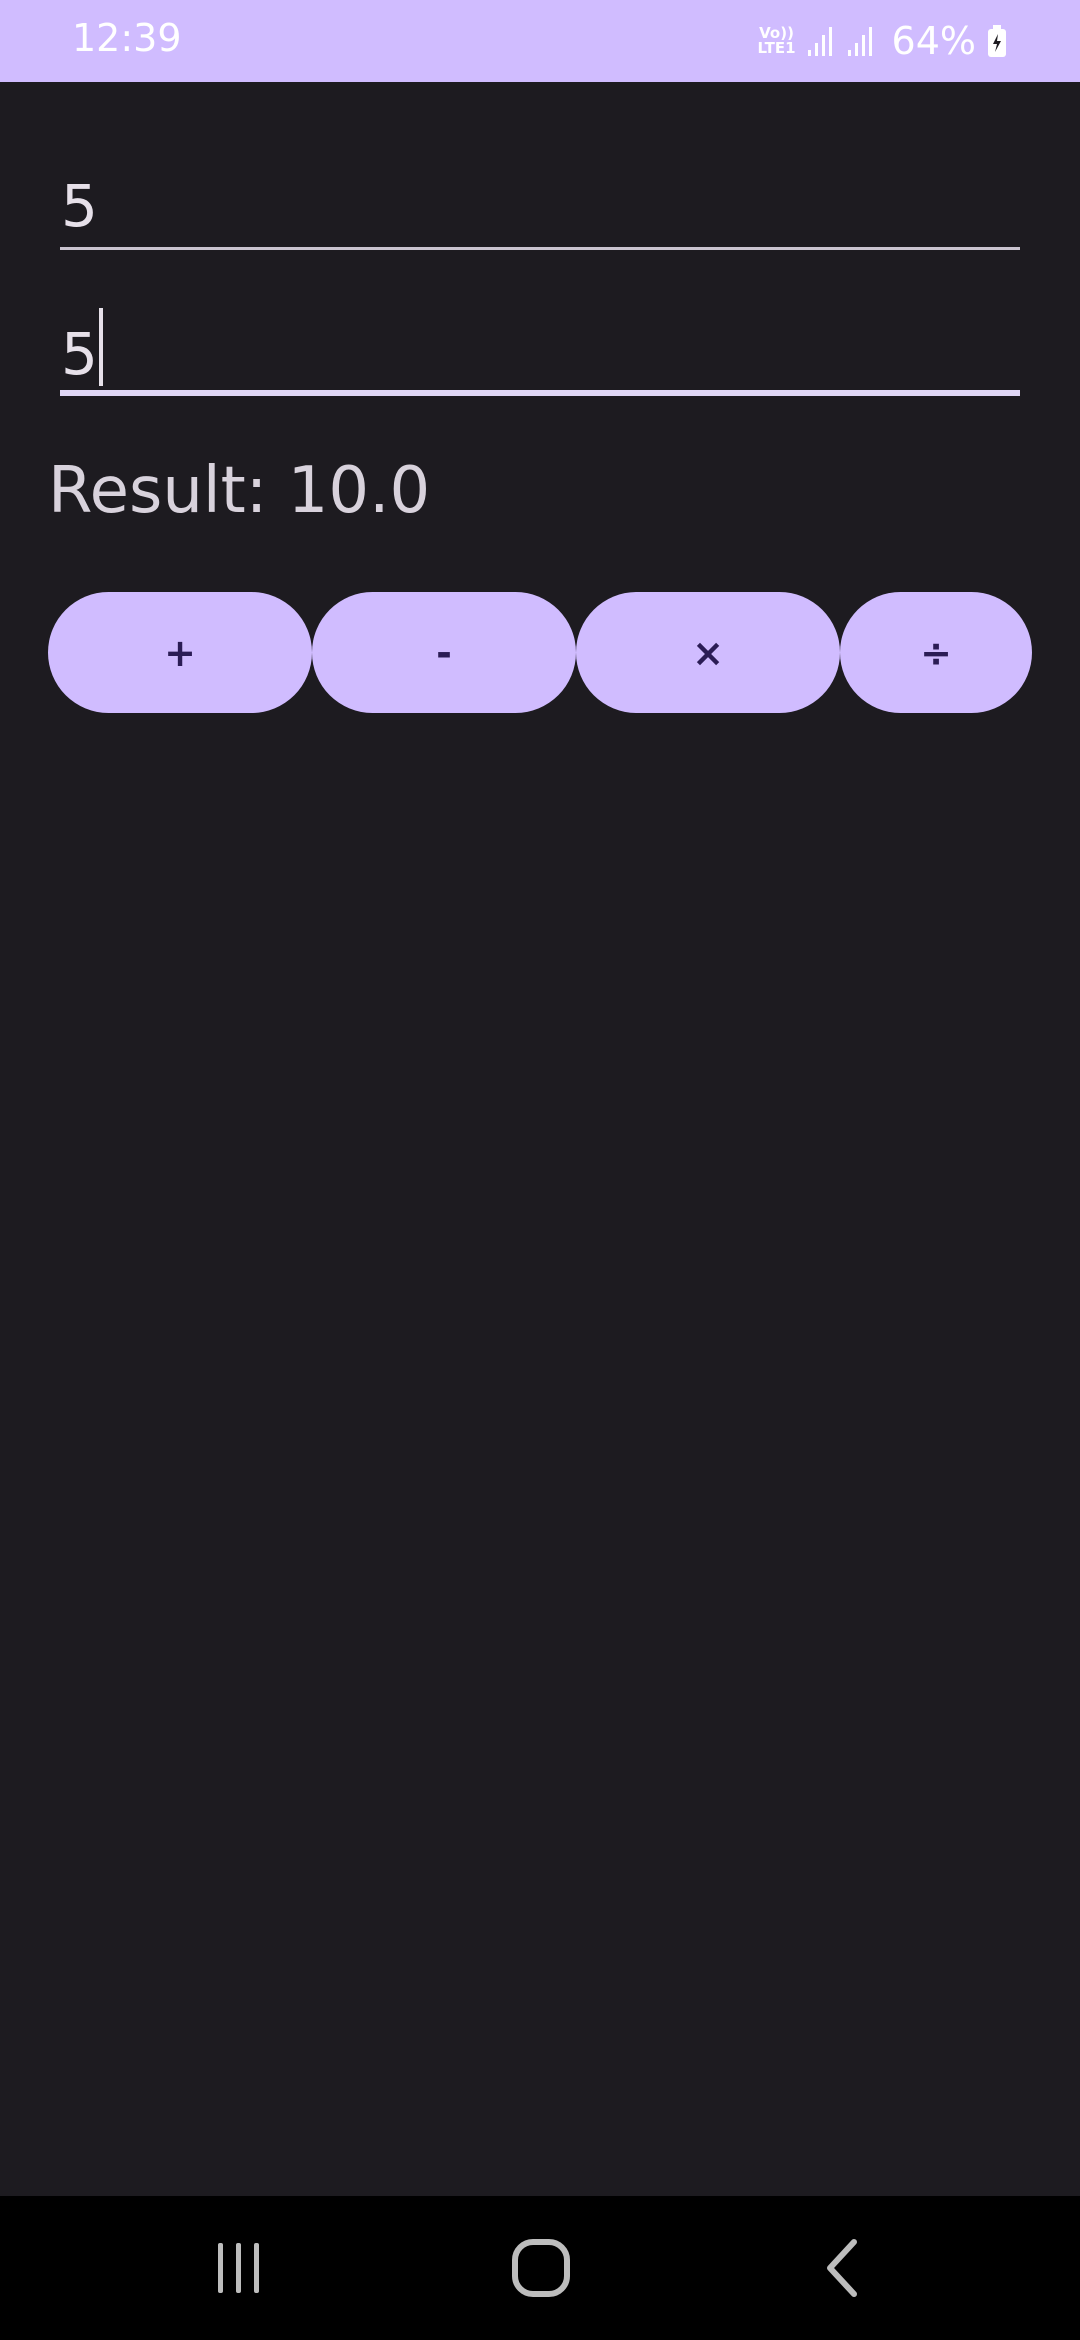 The height and width of the screenshot is (2340, 1080). I want to click on add-button: +, so click(180, 652).